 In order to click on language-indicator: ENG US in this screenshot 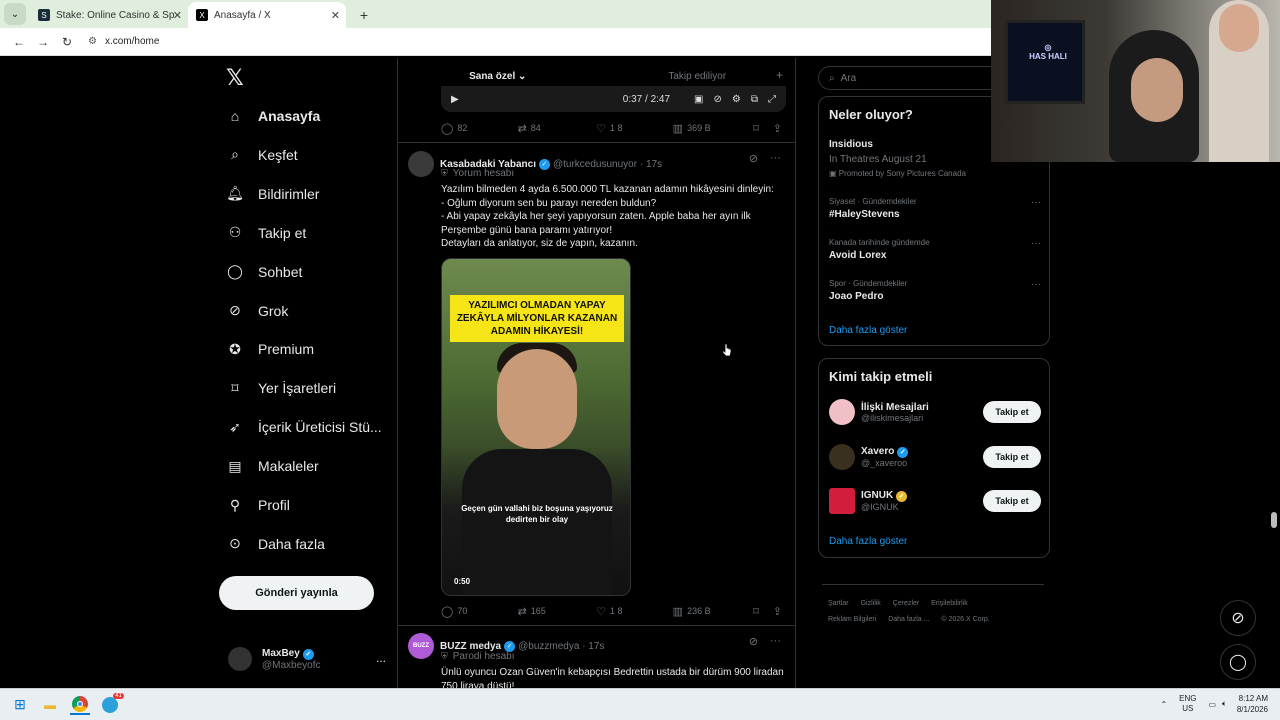, I will do `click(1187, 704)`.